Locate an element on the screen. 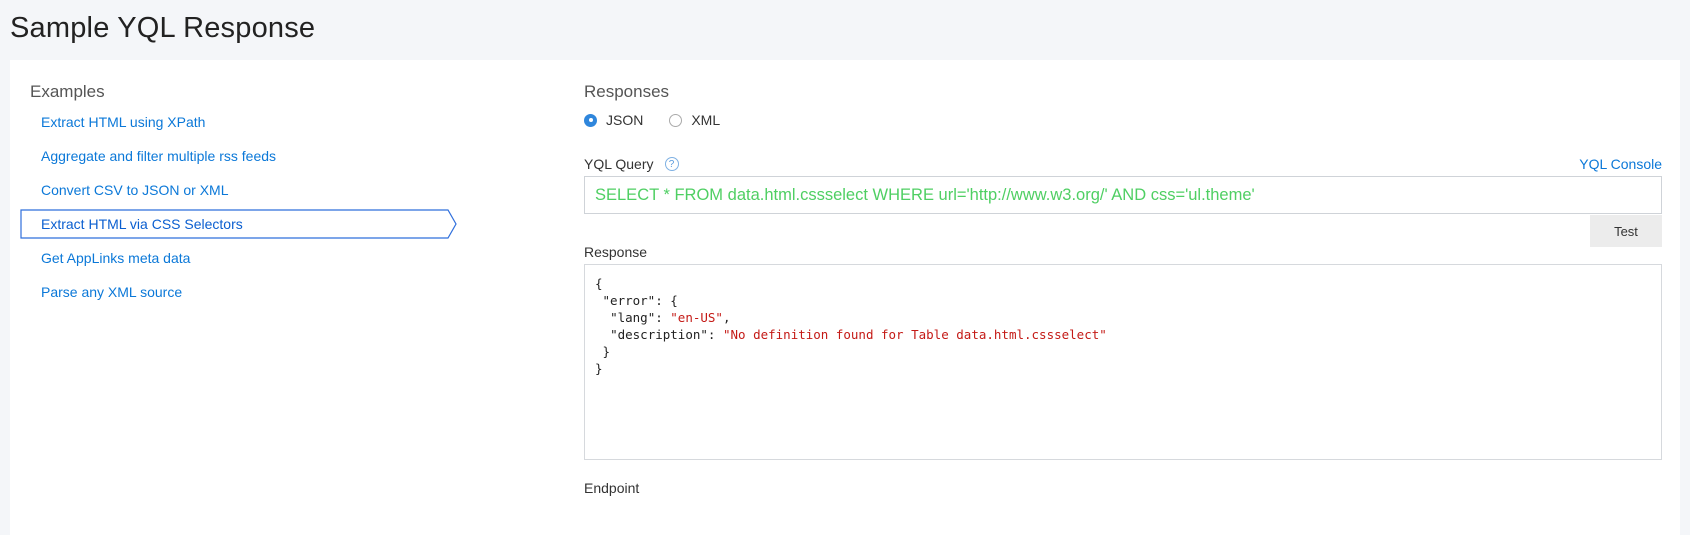 This screenshot has width=1690, height=535. question-circle-icon: ? is located at coordinates (671, 164).